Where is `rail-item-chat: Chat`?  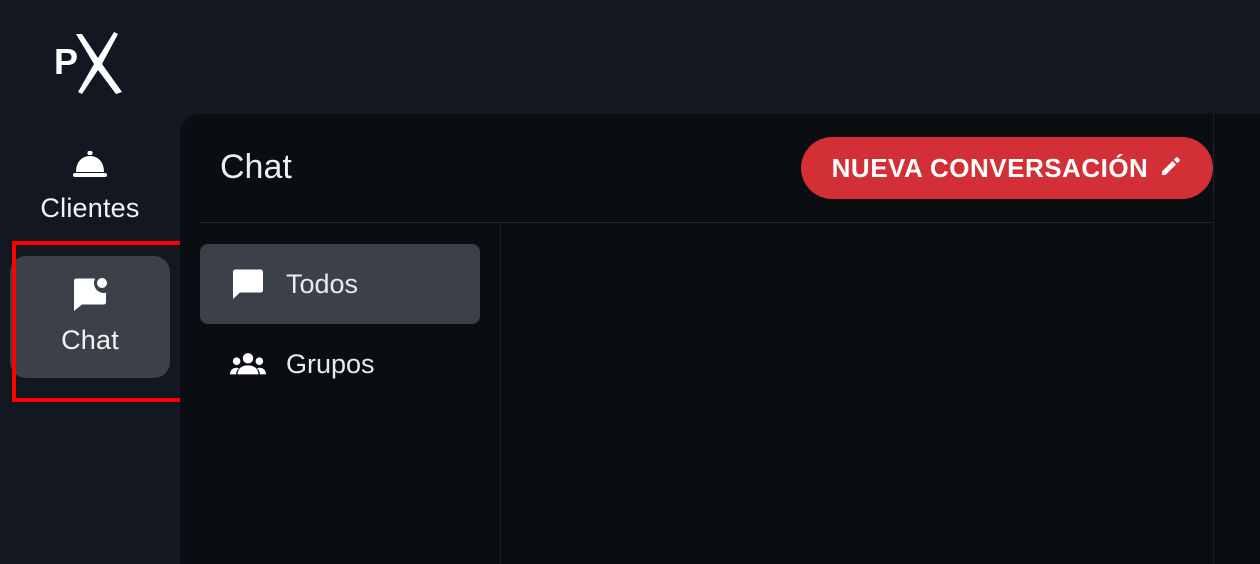
rail-item-chat: Chat is located at coordinates (90, 317).